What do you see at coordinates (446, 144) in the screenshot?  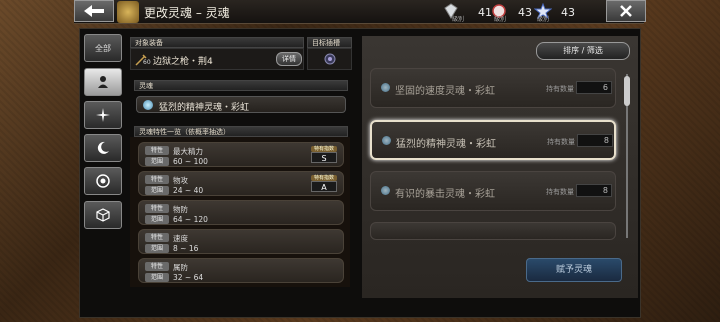 I see `soul-item-name: 猛烈的精神灵魂・彩虹` at bounding box center [446, 144].